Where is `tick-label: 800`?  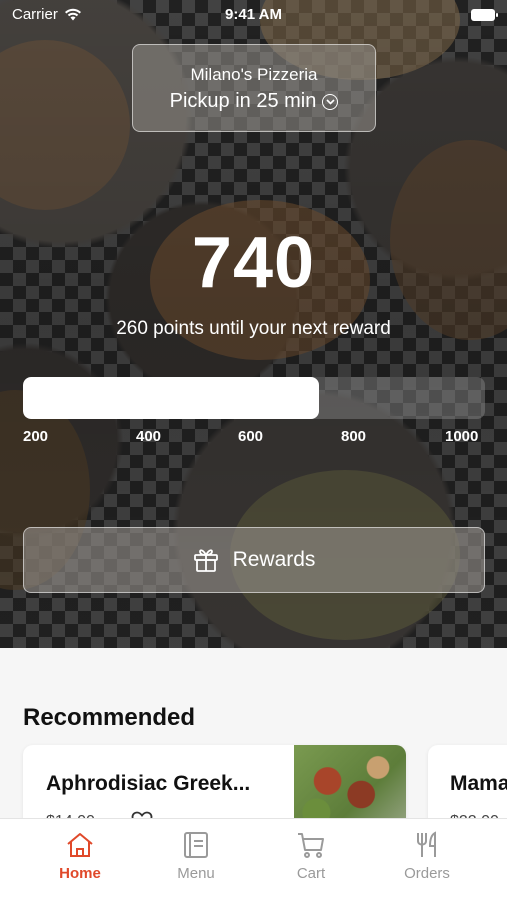 tick-label: 800 is located at coordinates (354, 436).